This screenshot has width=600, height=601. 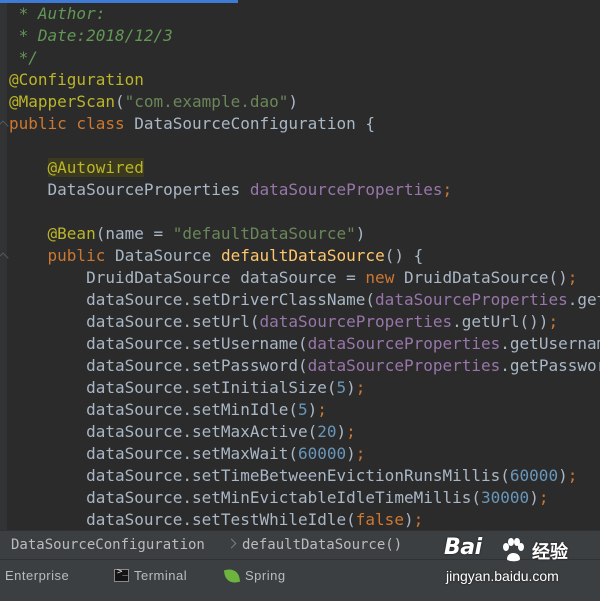 I want to click on code-line: dataSource.setTestWhileIdle(false);, so click(x=304, y=519).